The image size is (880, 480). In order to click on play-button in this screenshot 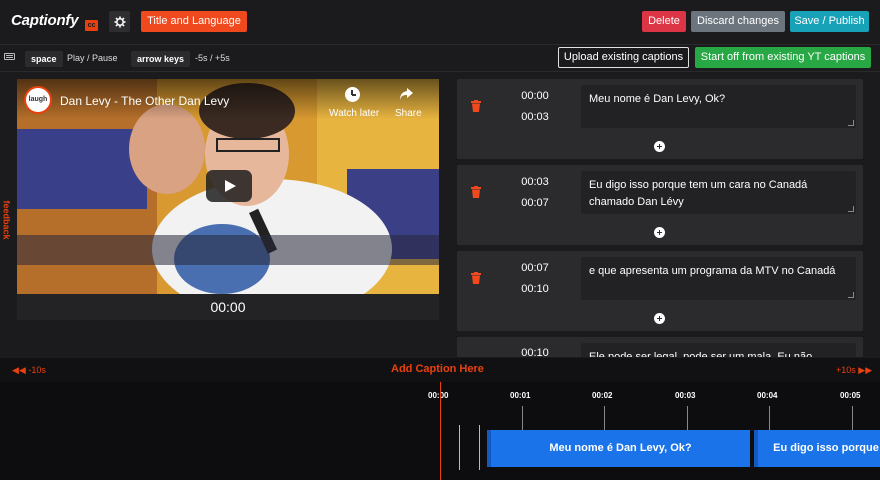, I will do `click(229, 186)`.